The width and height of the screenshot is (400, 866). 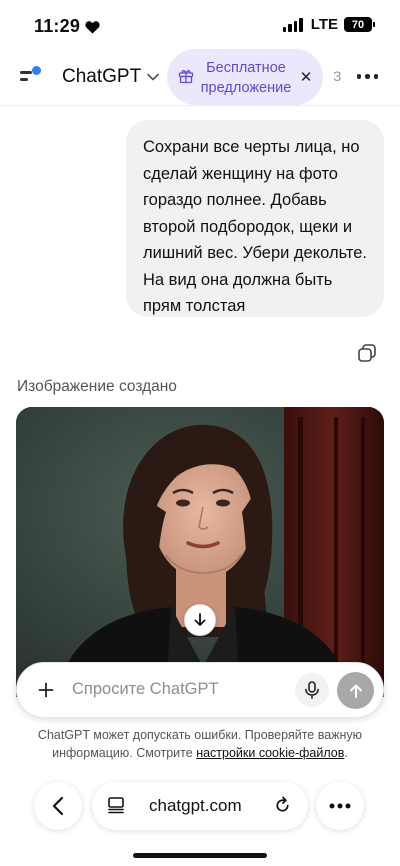 I want to click on browser-toolbar: chatgpt.com, so click(x=200, y=806).